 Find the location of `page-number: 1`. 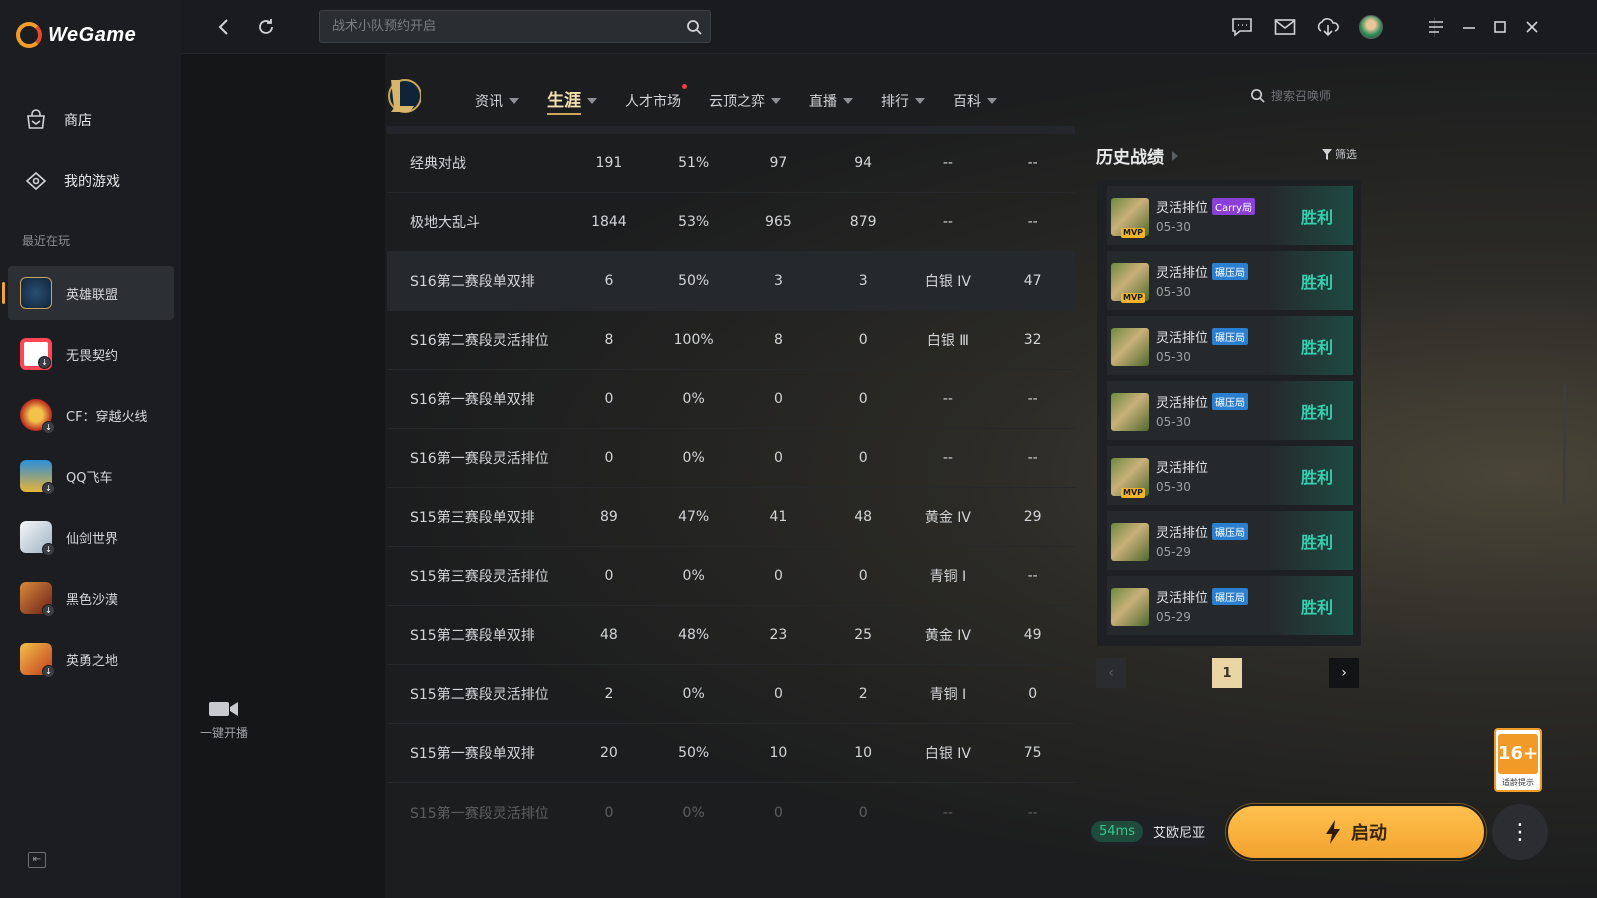

page-number: 1 is located at coordinates (1227, 673).